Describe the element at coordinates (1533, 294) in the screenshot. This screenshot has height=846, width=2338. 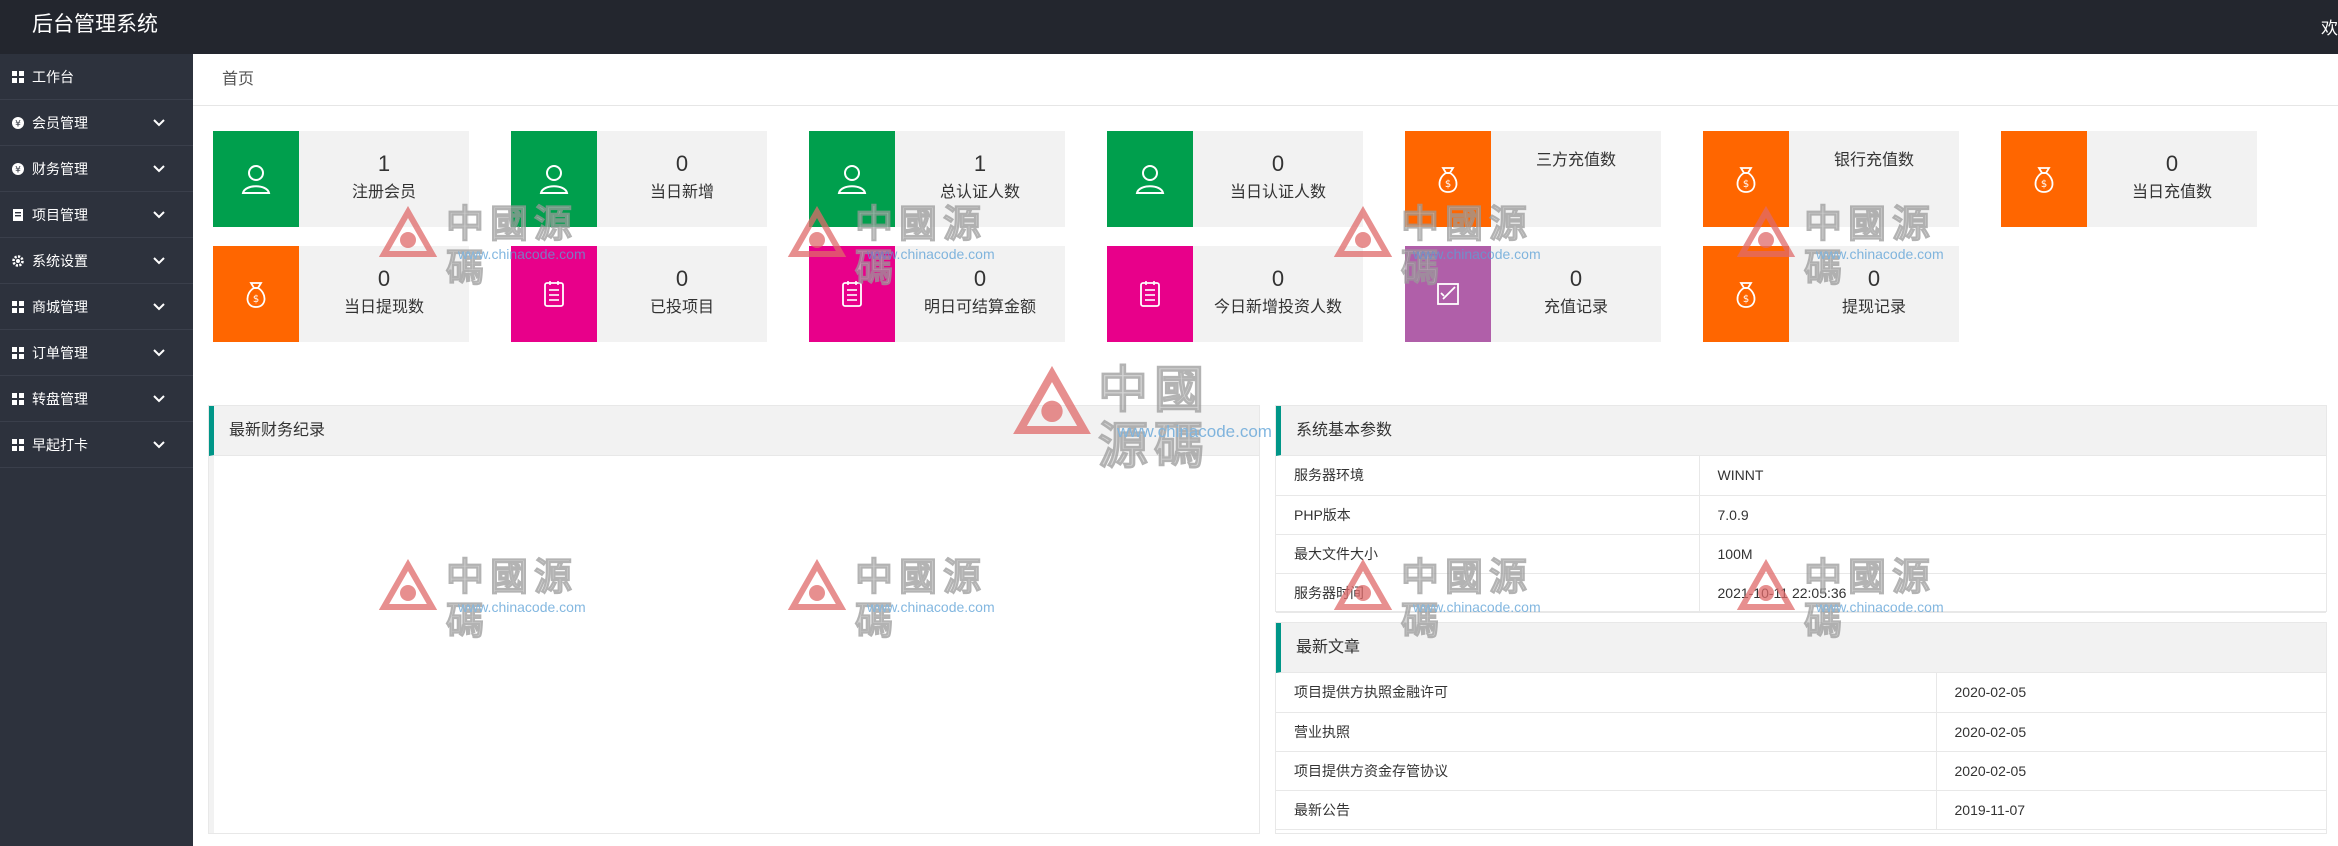
I see `stat-card: 0 充值记录` at that location.